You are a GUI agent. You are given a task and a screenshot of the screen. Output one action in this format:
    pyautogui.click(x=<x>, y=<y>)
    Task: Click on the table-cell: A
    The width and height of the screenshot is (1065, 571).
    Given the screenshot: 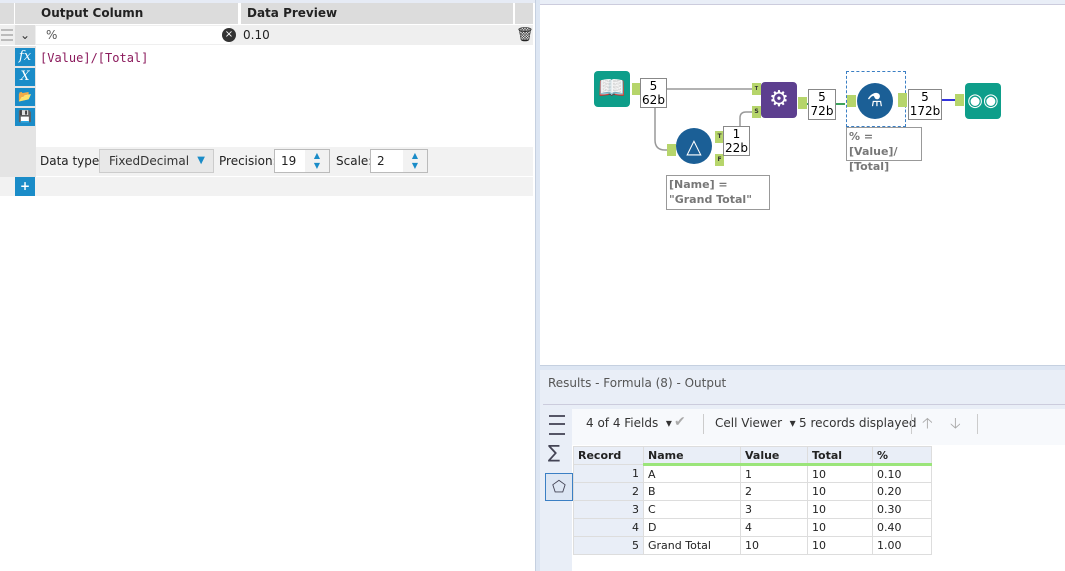 What is the action you would take?
    pyautogui.click(x=692, y=473)
    